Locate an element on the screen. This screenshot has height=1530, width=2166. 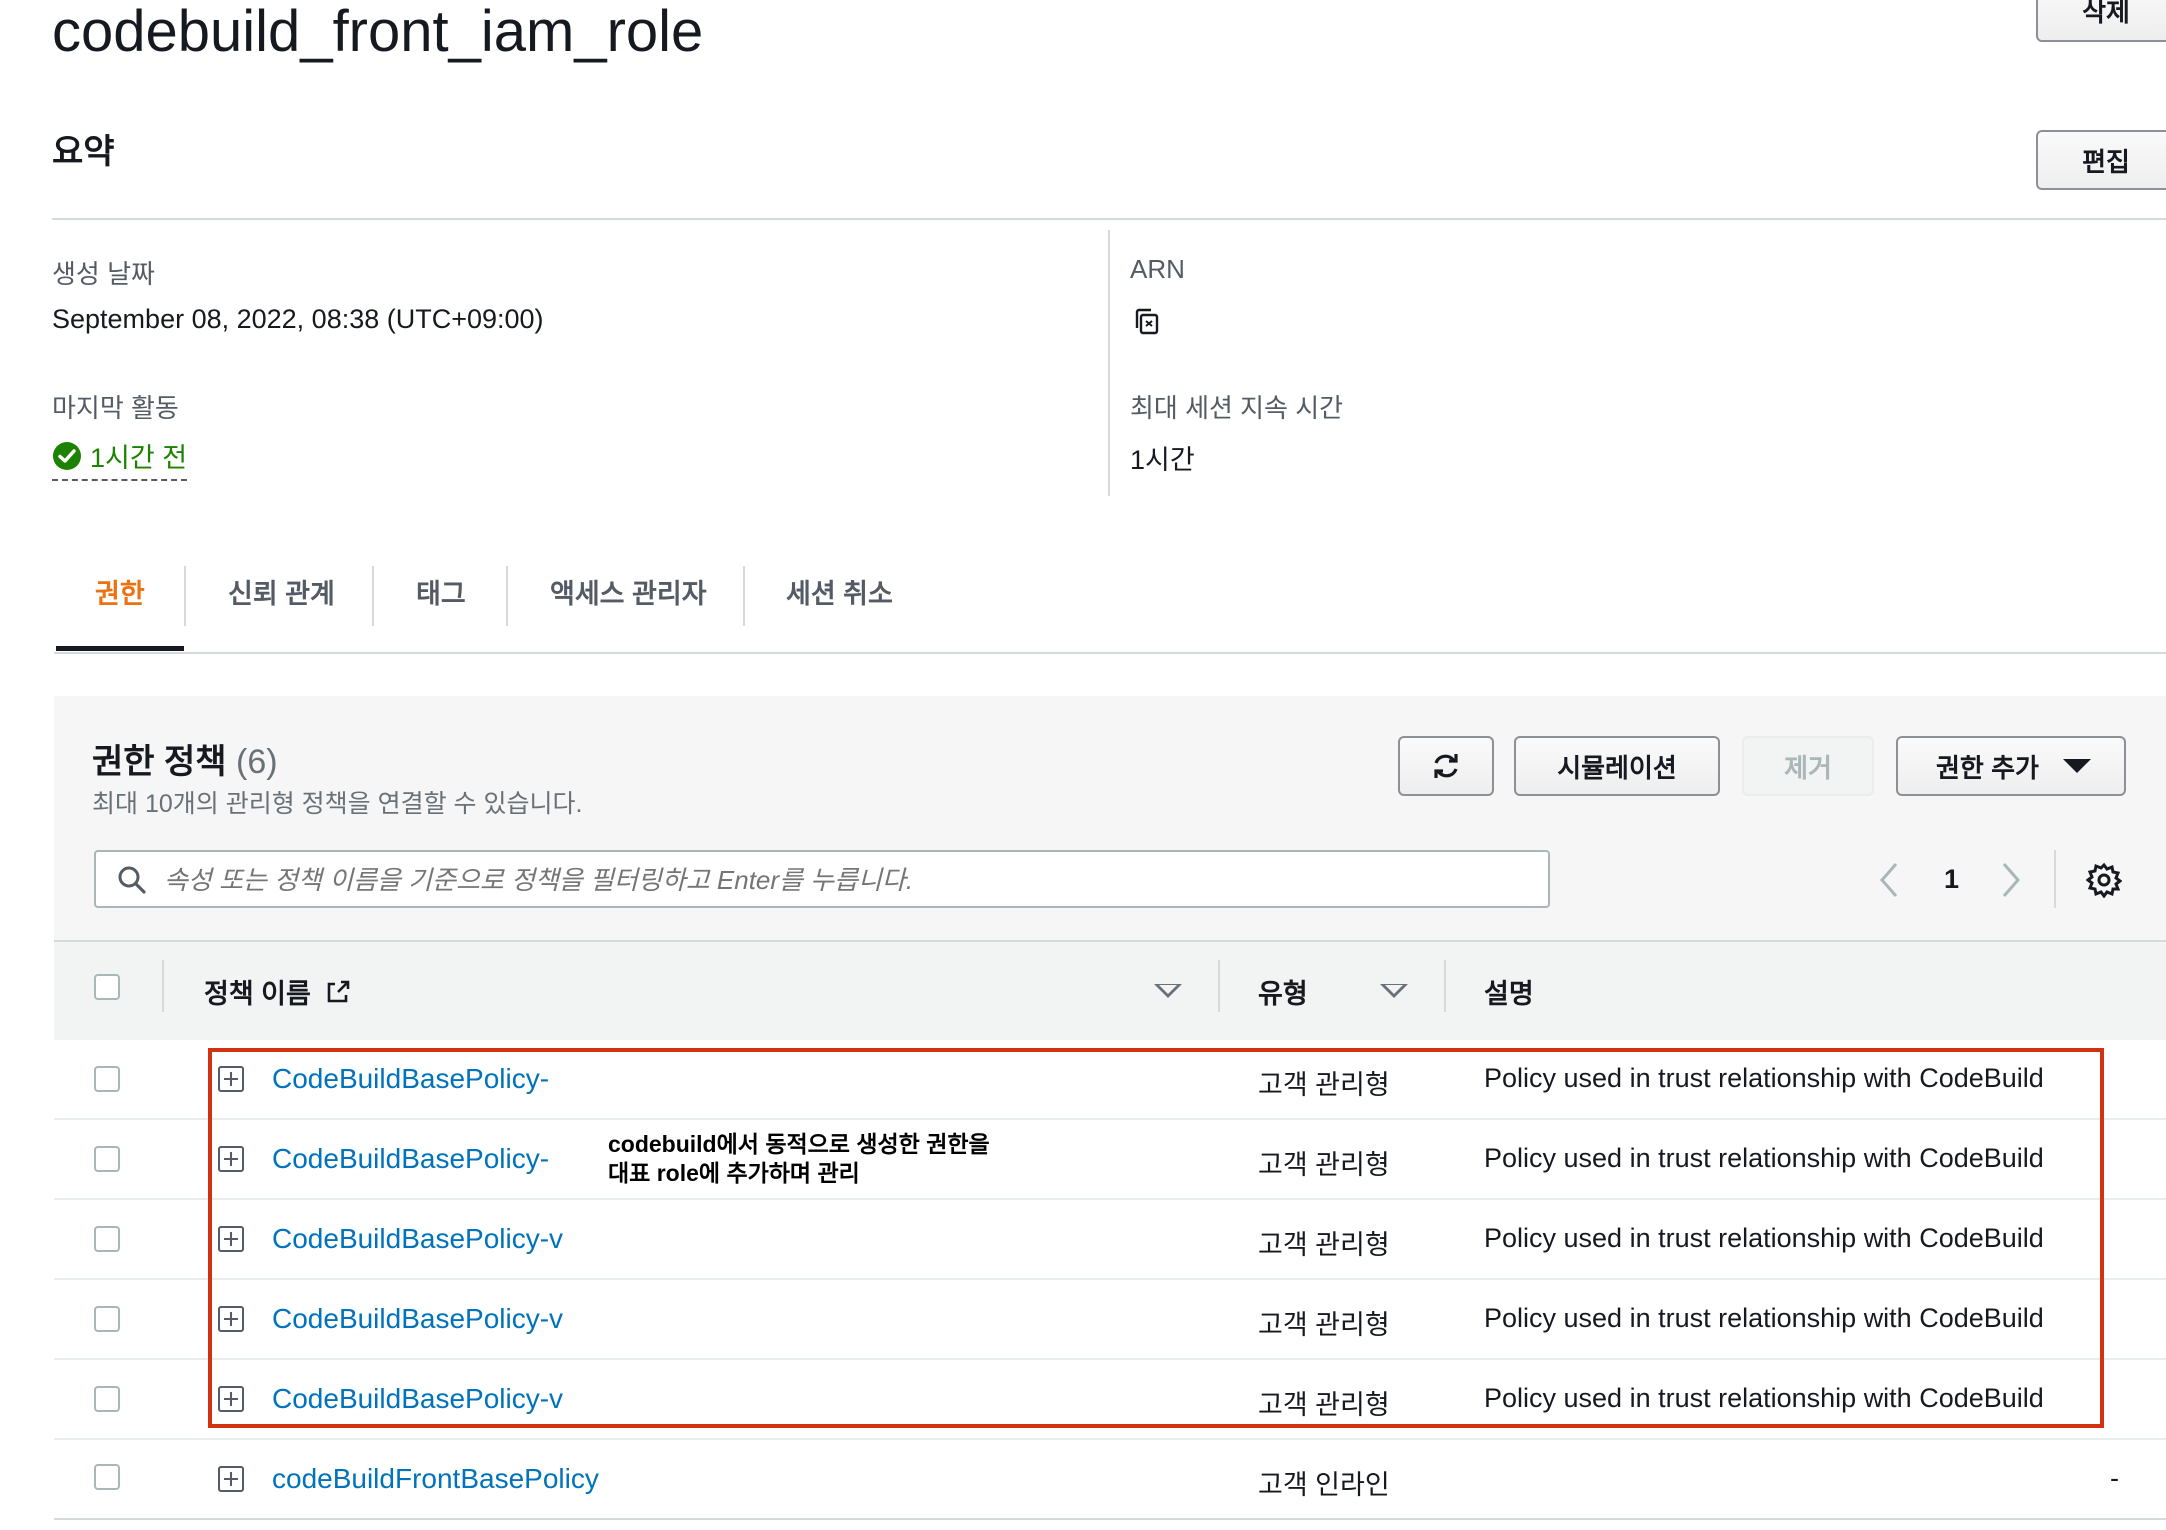
page-title: codebuild_front_iam_role is located at coordinates (378, 32).